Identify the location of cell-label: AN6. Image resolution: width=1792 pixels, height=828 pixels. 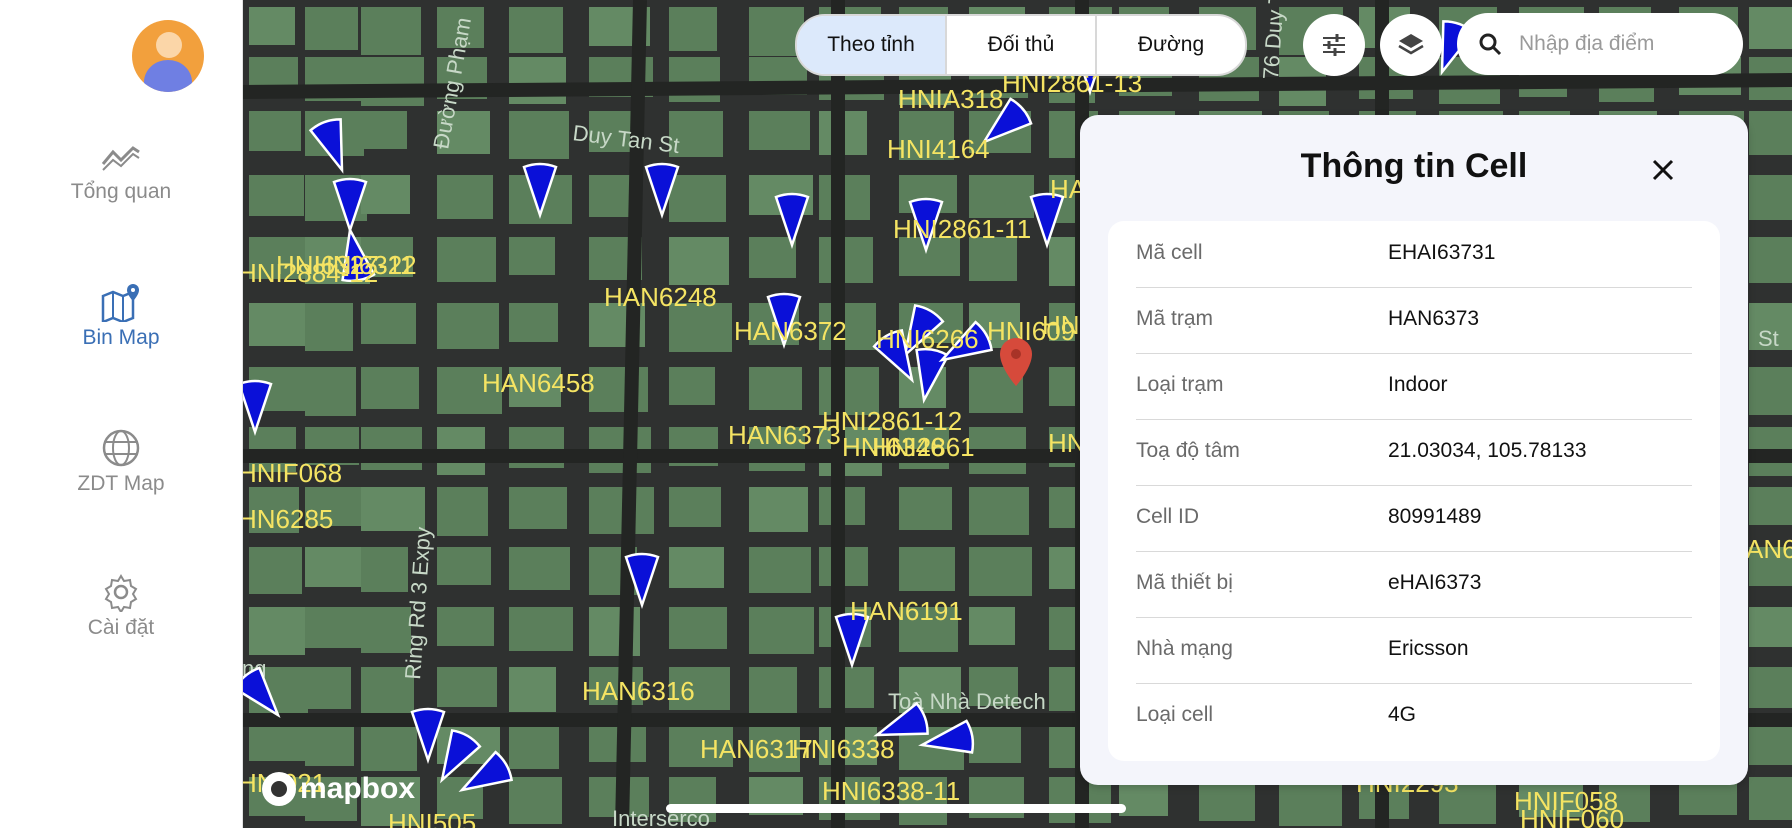
(1769, 549).